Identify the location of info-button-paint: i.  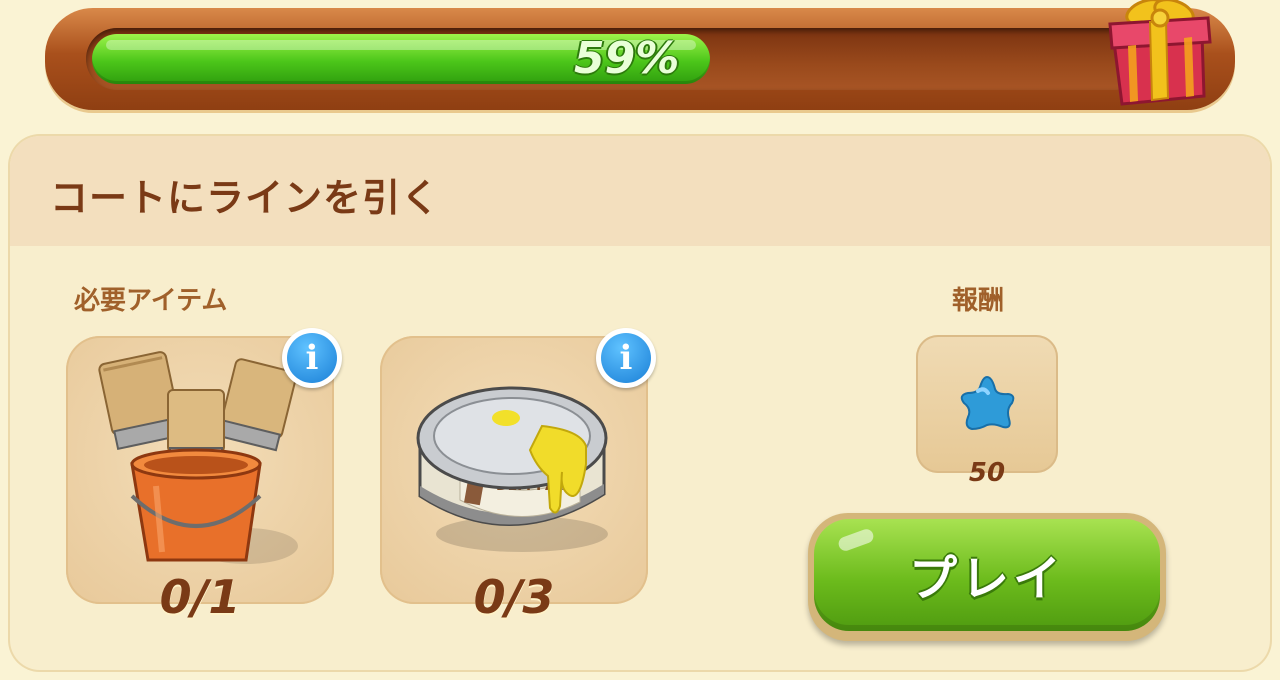
(626, 358).